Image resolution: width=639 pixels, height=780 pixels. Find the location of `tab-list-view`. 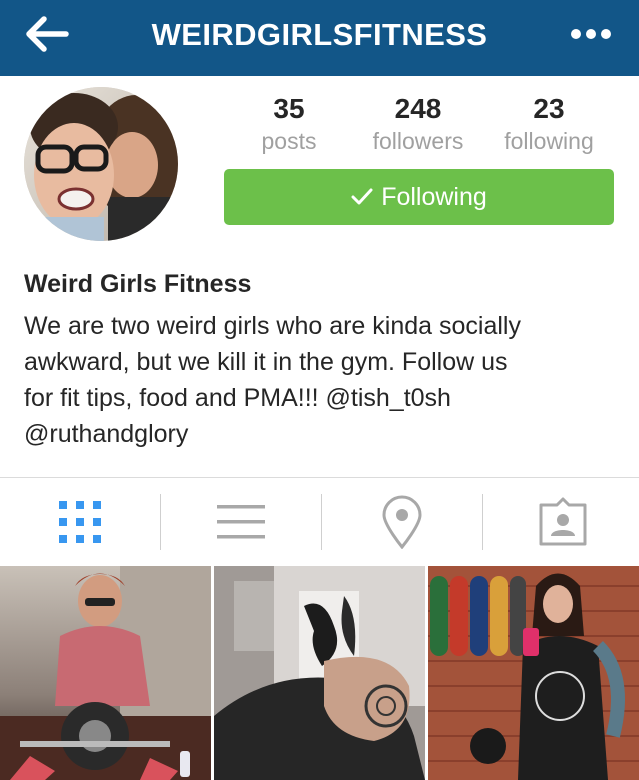

tab-list-view is located at coordinates (240, 522).